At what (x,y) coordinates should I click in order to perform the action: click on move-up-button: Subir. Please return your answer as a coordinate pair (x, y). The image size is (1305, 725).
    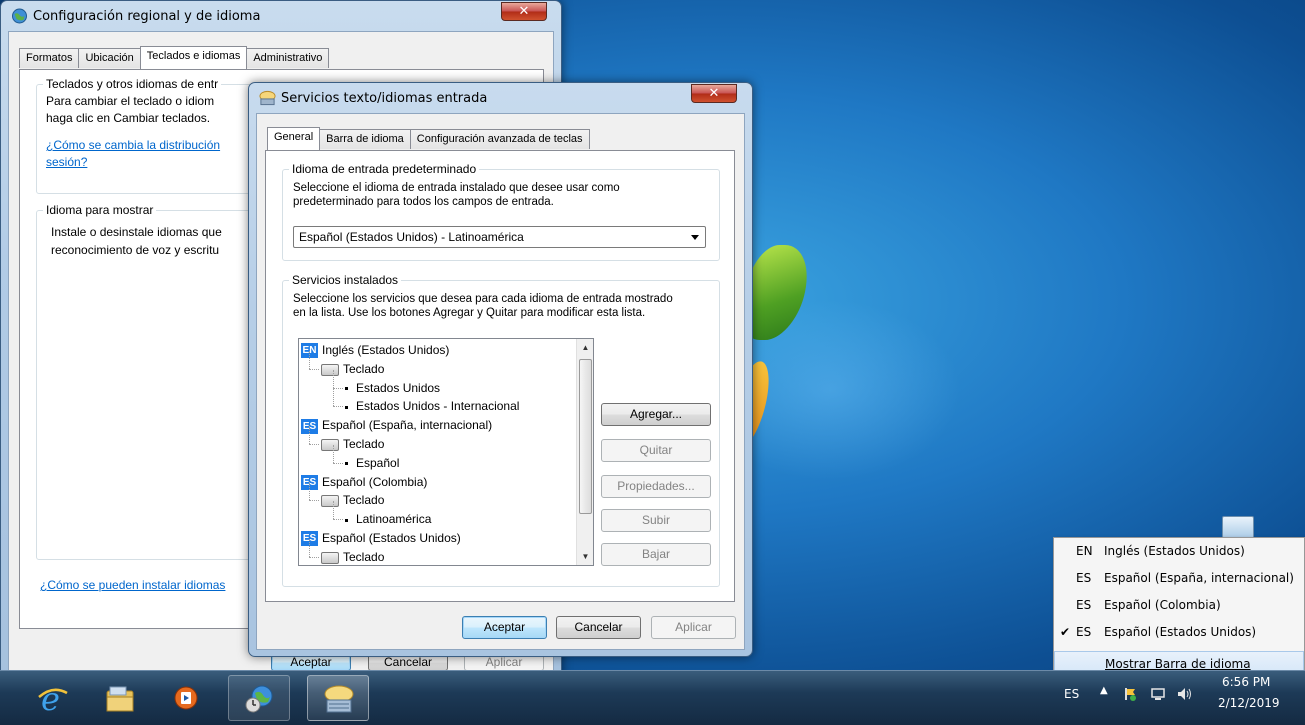
    Looking at the image, I should click on (656, 520).